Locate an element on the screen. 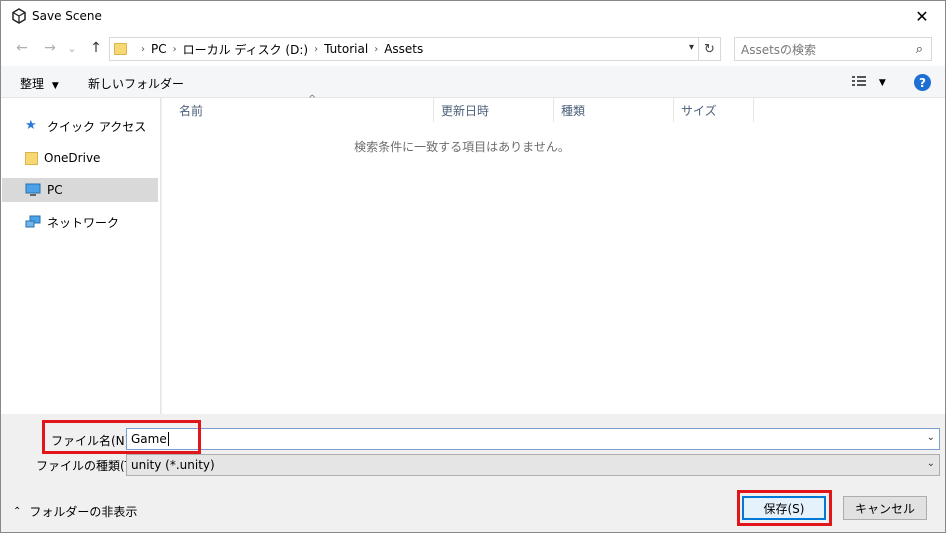  window-title: Save Scene is located at coordinates (67, 16).